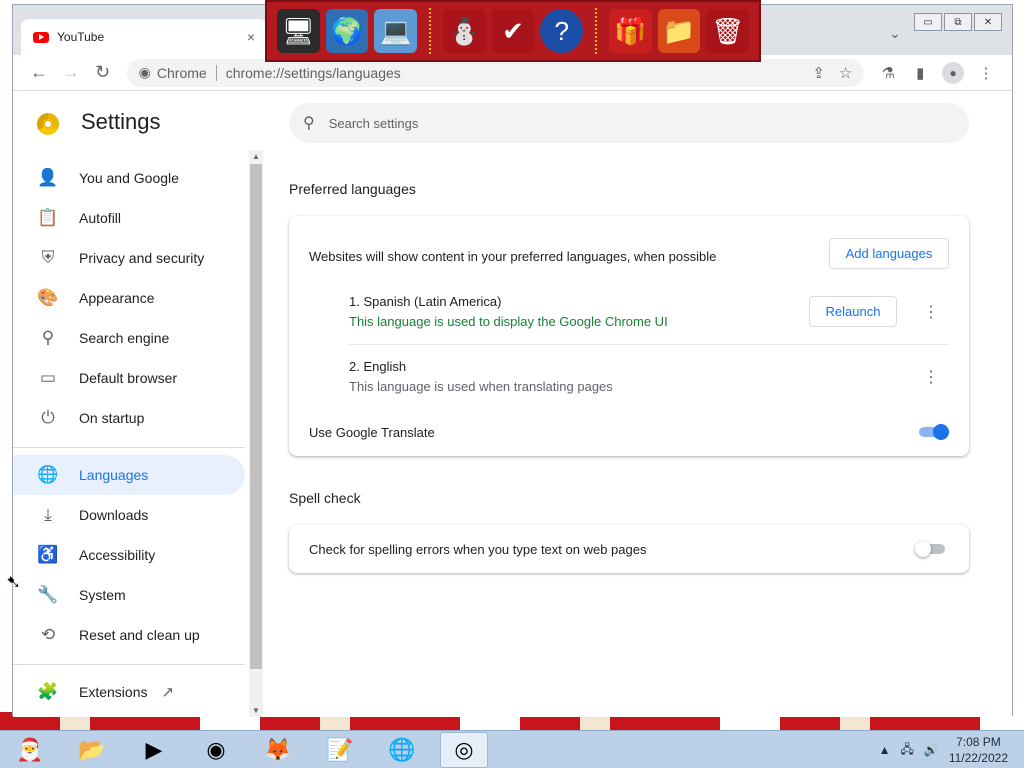  I want to click on chrome-beta-taskbar-icon: ◎, so click(464, 749).